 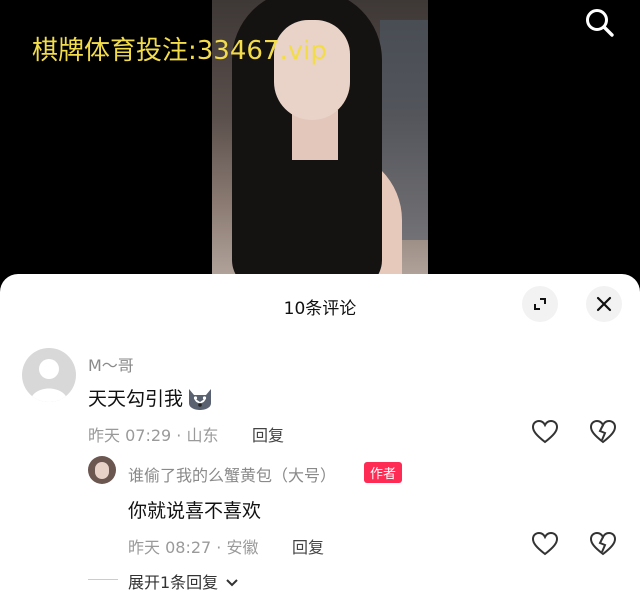 I want to click on expand-replies-button: 展开1条回复, so click(x=183, y=581).